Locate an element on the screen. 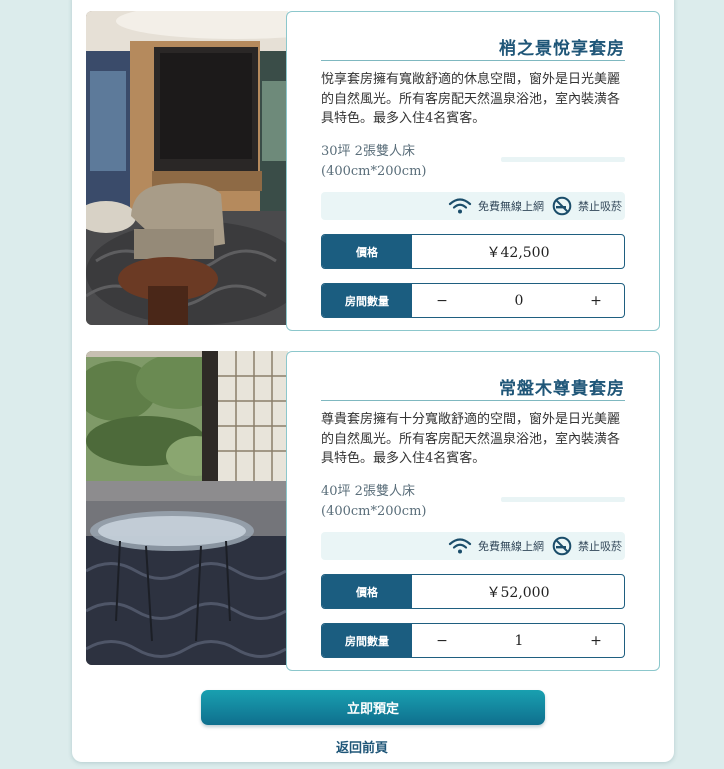 The width and height of the screenshot is (724, 769). price-row: 價格 ￥42,500 is located at coordinates (473, 251).